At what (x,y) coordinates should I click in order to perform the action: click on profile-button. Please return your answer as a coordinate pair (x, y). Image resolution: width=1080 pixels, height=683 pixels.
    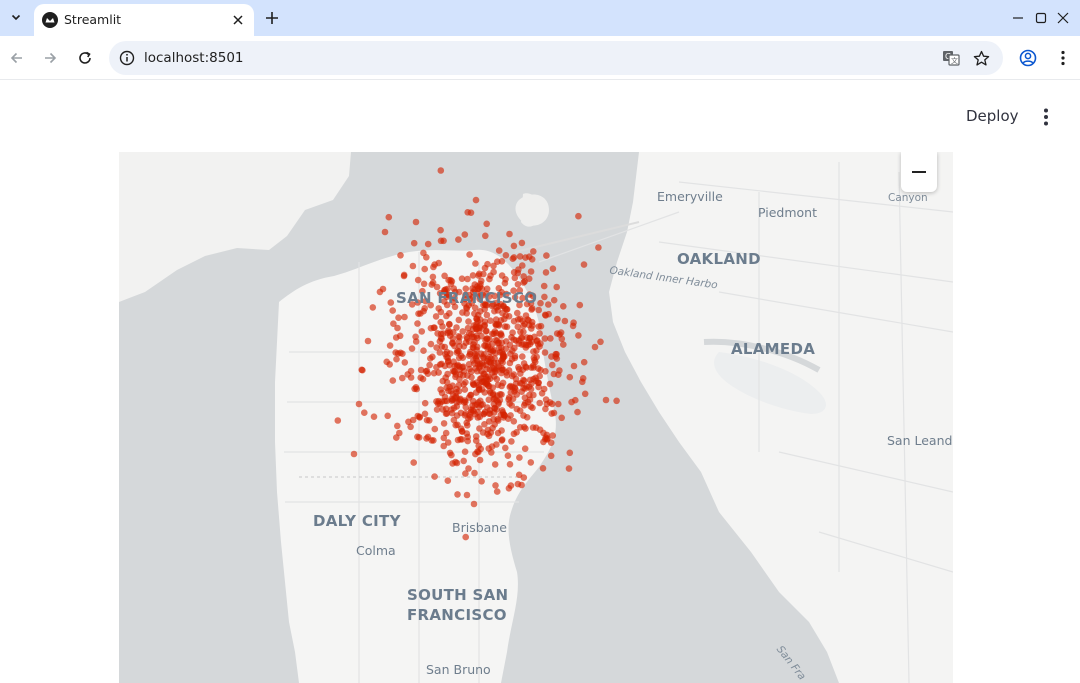
    Looking at the image, I should click on (1028, 58).